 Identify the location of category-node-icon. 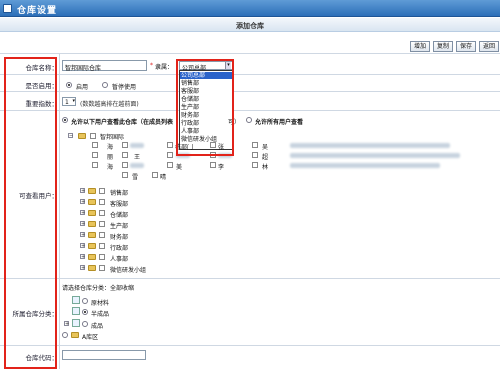
(76, 323).